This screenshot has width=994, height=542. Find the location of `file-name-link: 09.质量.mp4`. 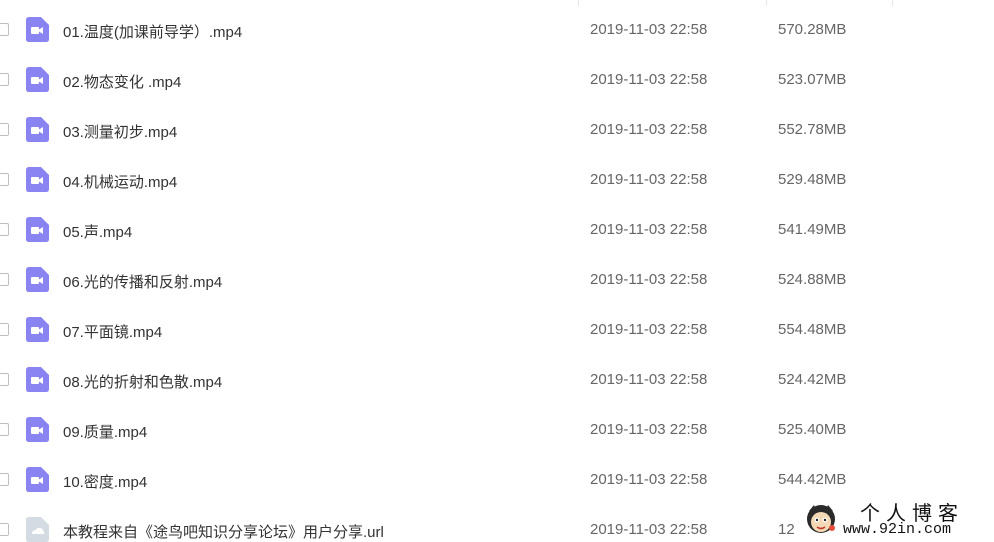

file-name-link: 09.质量.mp4 is located at coordinates (105, 431).